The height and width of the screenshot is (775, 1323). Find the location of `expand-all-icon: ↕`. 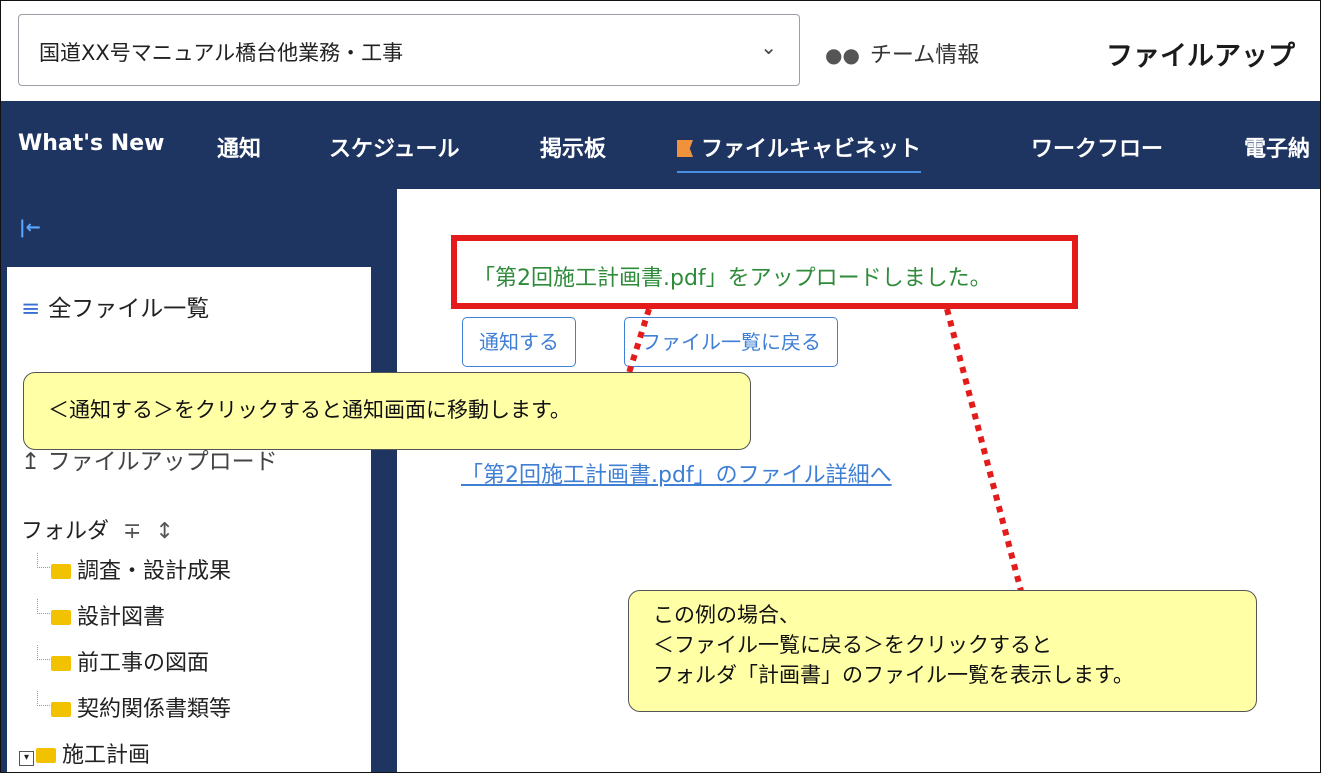

expand-all-icon: ↕ is located at coordinates (164, 531).